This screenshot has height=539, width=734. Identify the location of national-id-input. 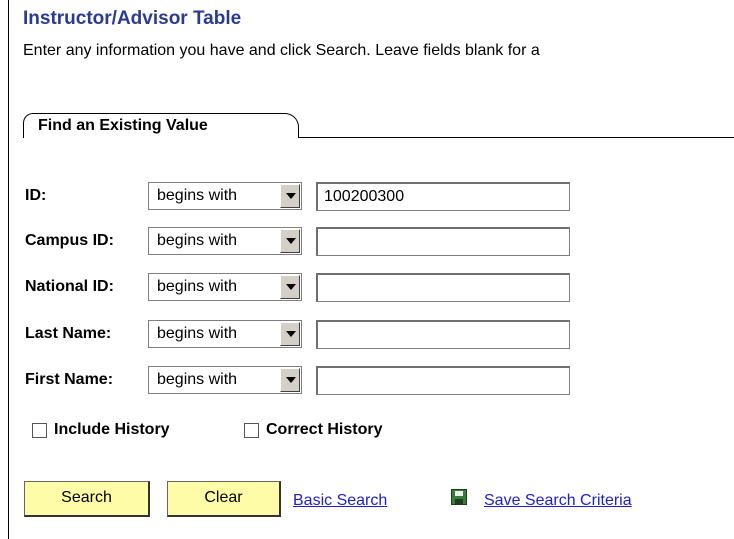
(443, 287).